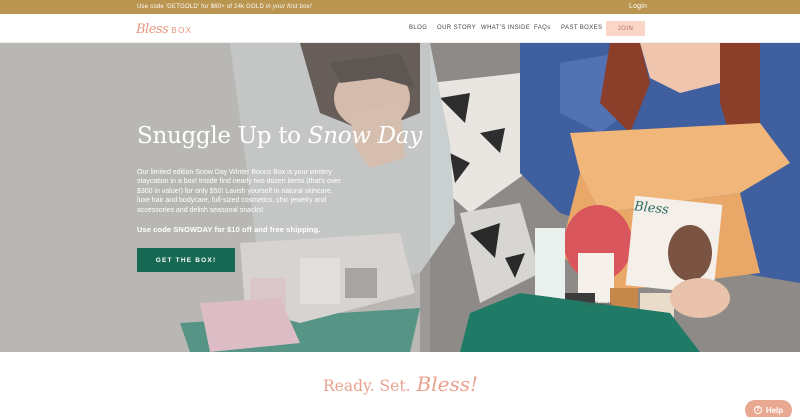 The width and height of the screenshot is (800, 417). Describe the element at coordinates (505, 28) in the screenshot. I see `nav-whats-inside: WHAT'S INSIDE` at that location.